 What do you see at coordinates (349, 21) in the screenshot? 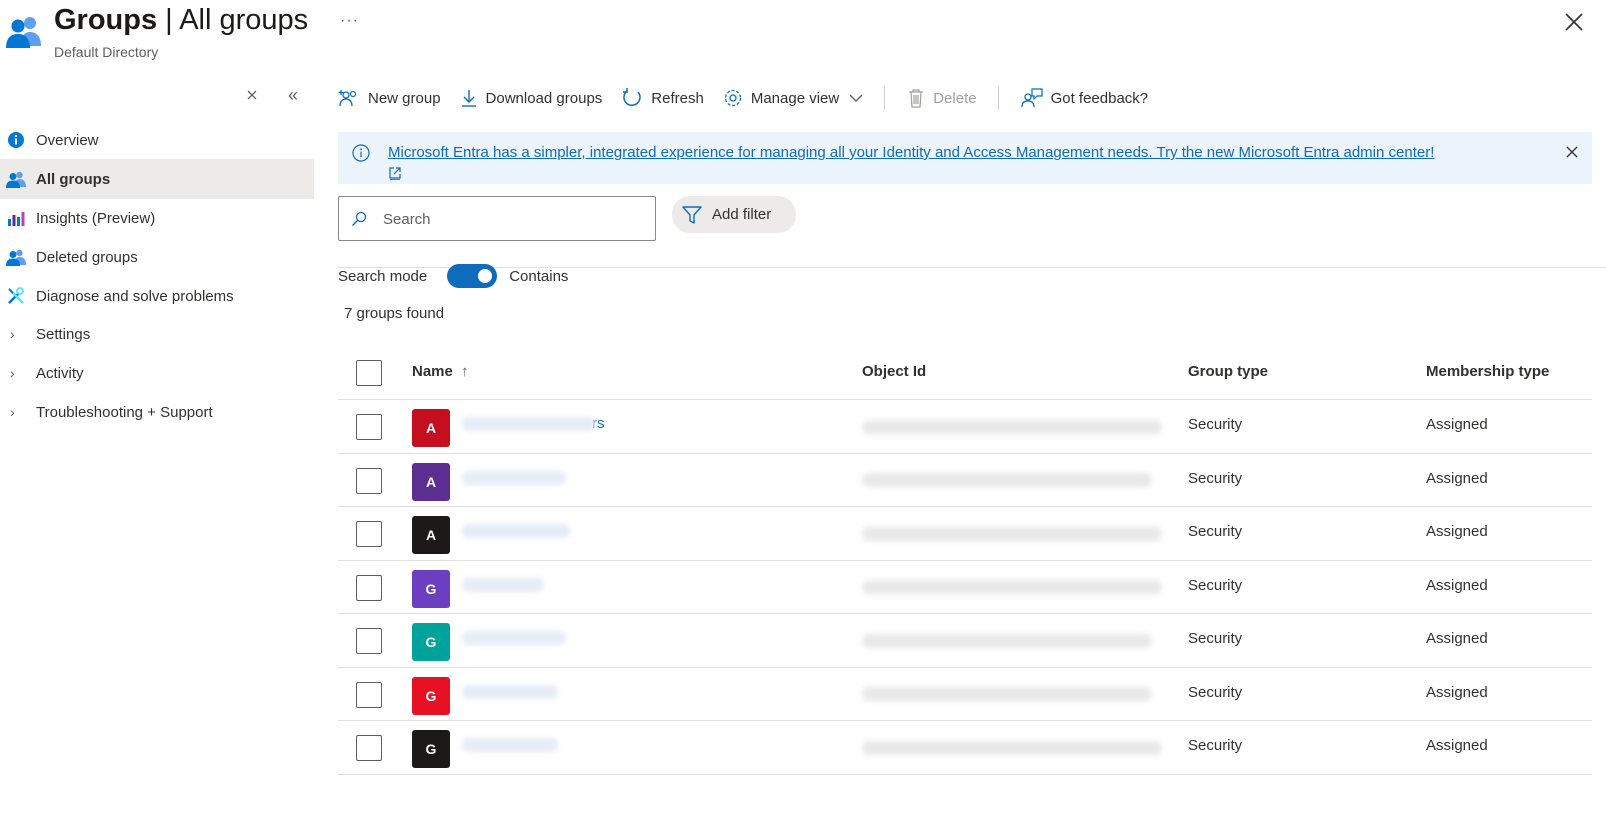
I see `more-options-button: ···` at bounding box center [349, 21].